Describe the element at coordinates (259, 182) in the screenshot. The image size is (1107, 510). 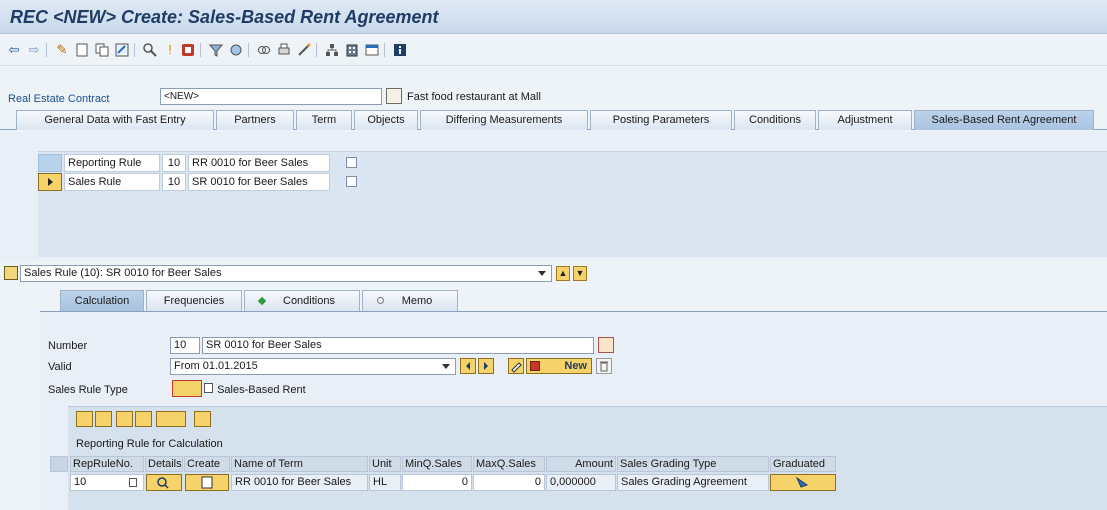
I see `rule-name-cell: SR 0010 for Beer Sales` at that location.